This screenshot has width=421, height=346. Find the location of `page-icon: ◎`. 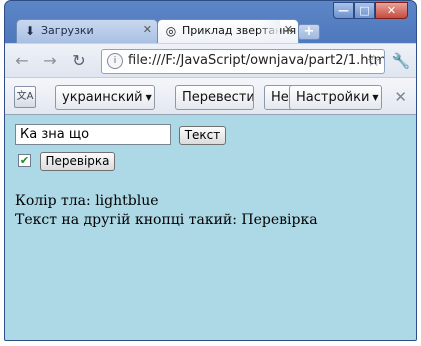

page-icon: ◎ is located at coordinates (171, 31).